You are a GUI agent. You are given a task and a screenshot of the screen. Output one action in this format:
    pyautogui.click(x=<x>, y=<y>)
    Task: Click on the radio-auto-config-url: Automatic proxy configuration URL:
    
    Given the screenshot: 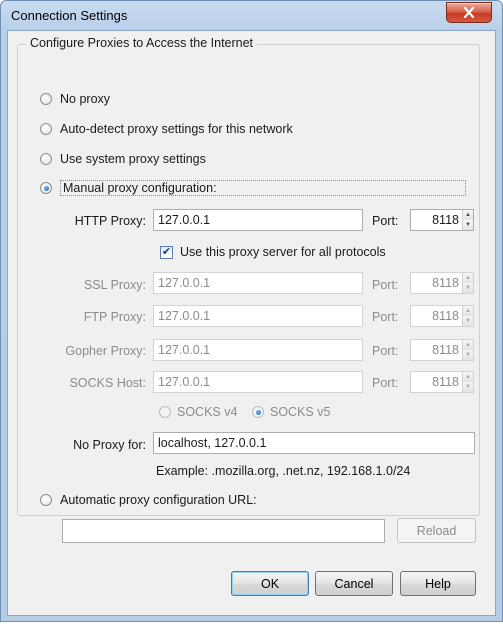 What is the action you would take?
    pyautogui.click(x=148, y=500)
    